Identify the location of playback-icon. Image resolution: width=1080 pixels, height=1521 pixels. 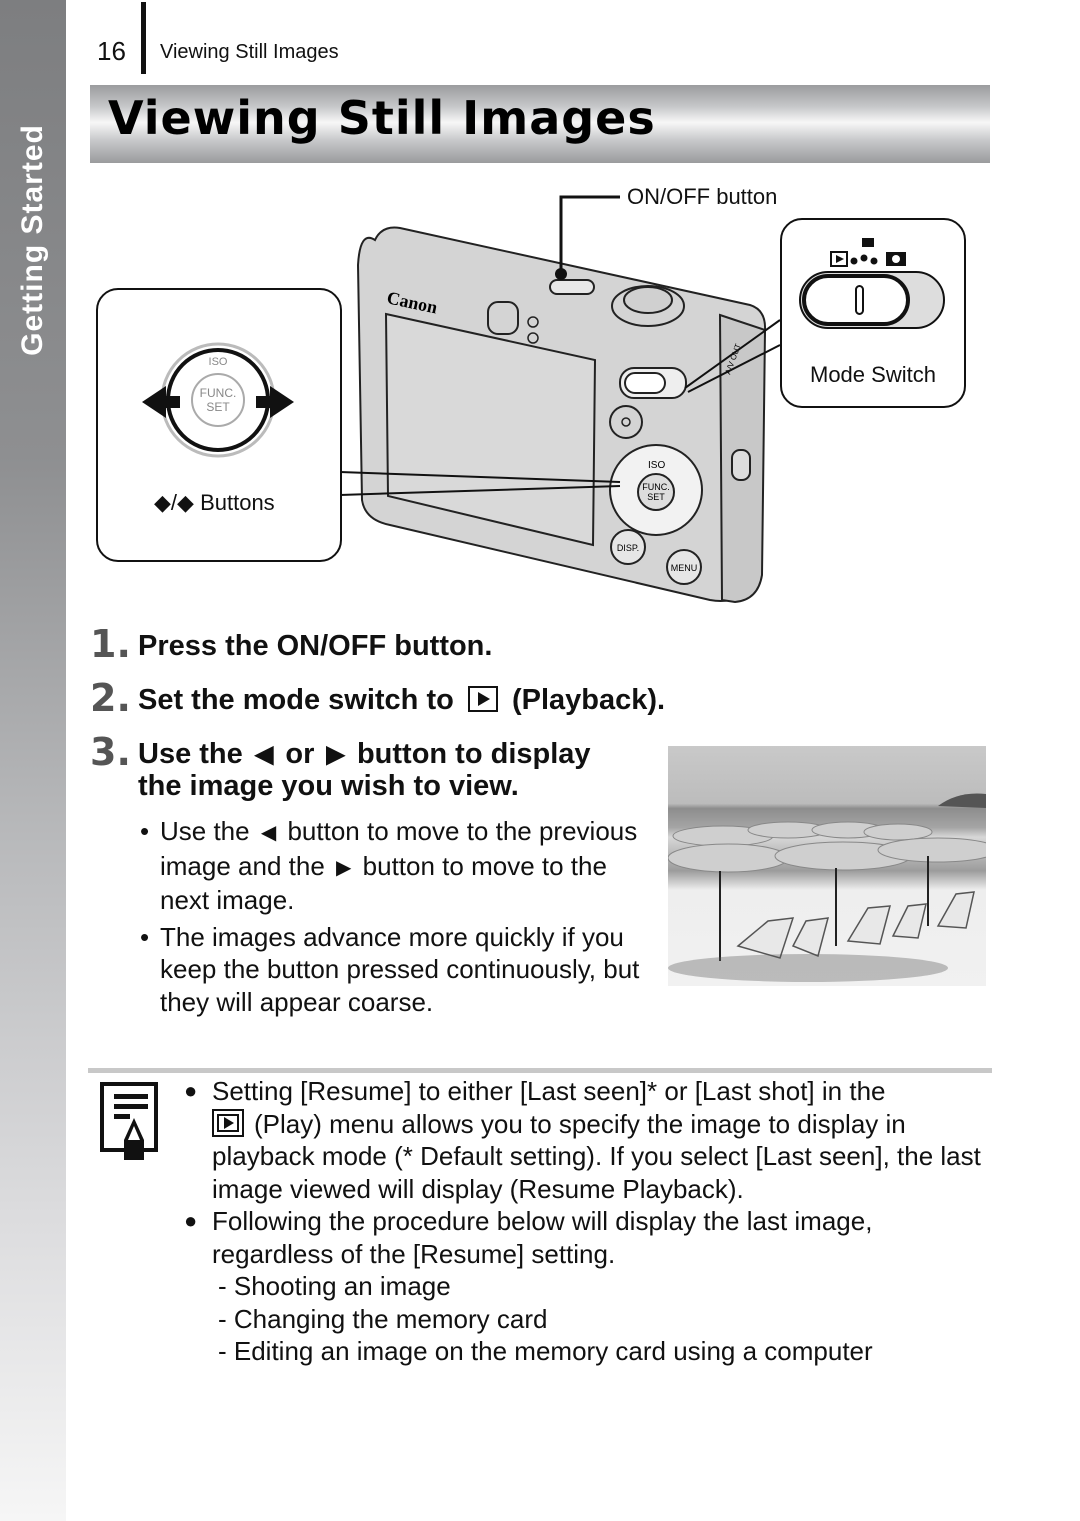
(482, 699).